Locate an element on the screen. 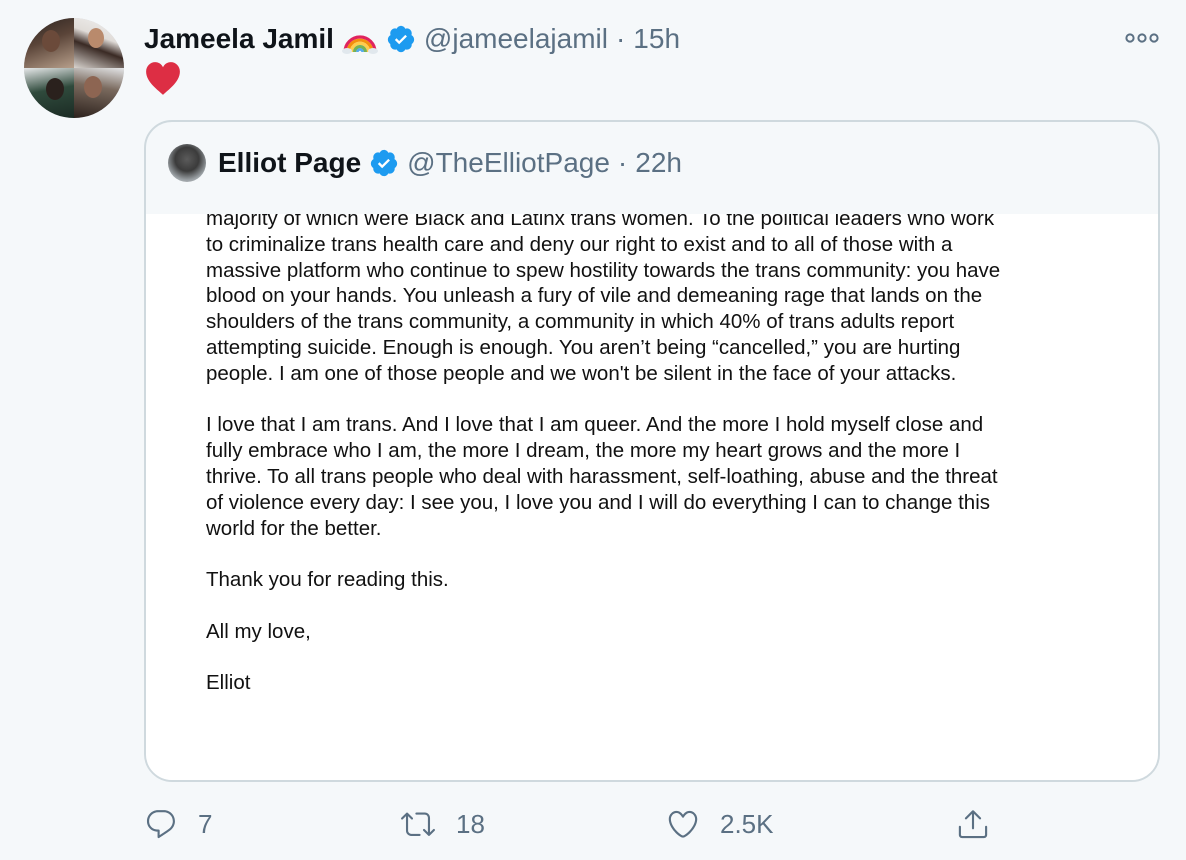 The image size is (1186, 860). rainbow-icon is located at coordinates (359, 39).